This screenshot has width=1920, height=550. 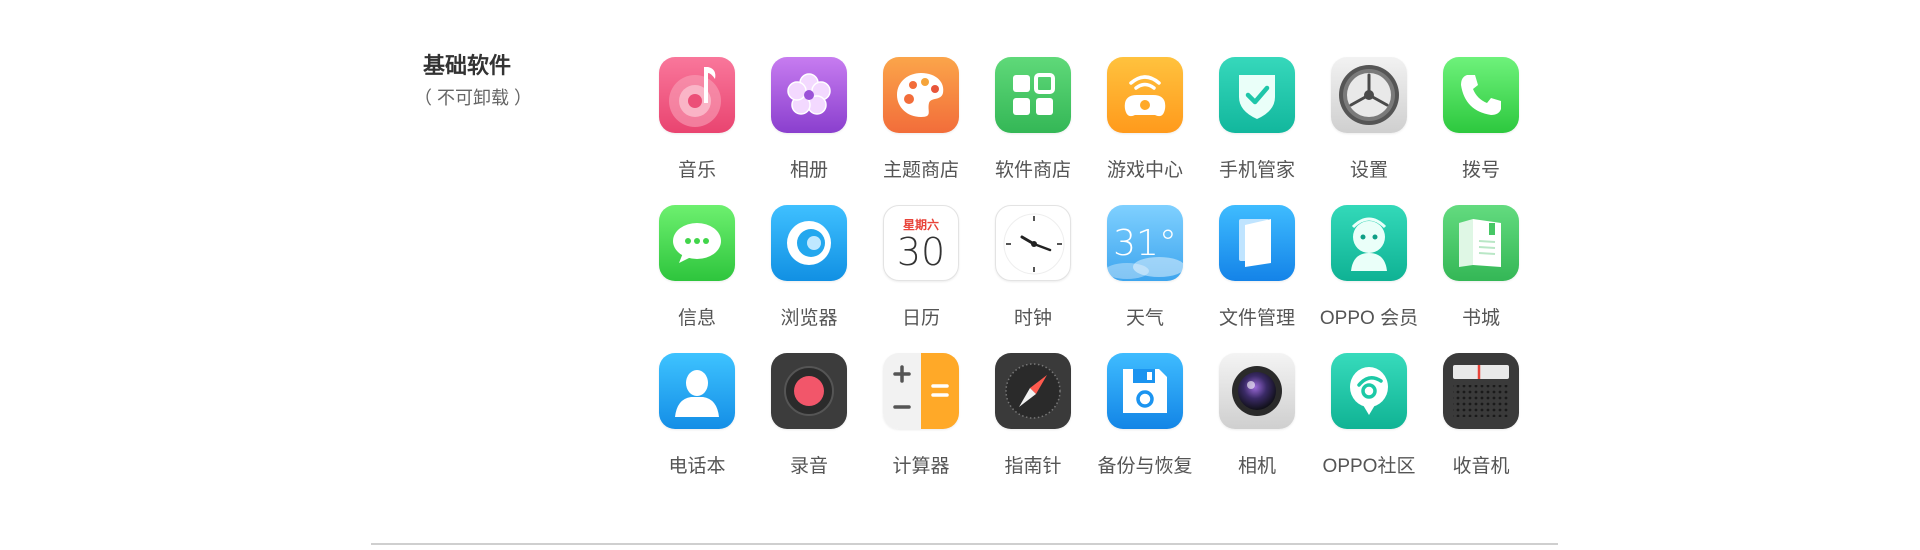 I want to click on app-software-store: 软件商店, so click(x=1033, y=131).